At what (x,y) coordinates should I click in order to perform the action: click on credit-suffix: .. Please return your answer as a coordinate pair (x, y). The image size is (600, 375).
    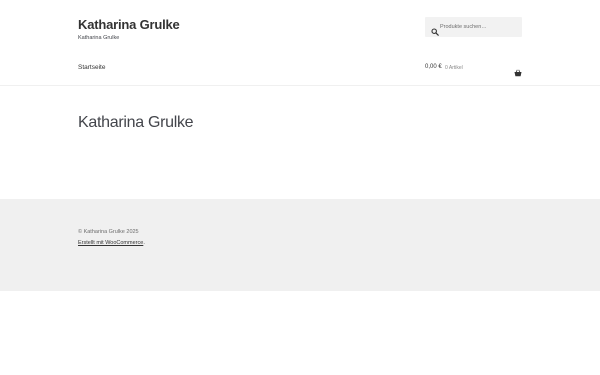
    Looking at the image, I should click on (144, 243).